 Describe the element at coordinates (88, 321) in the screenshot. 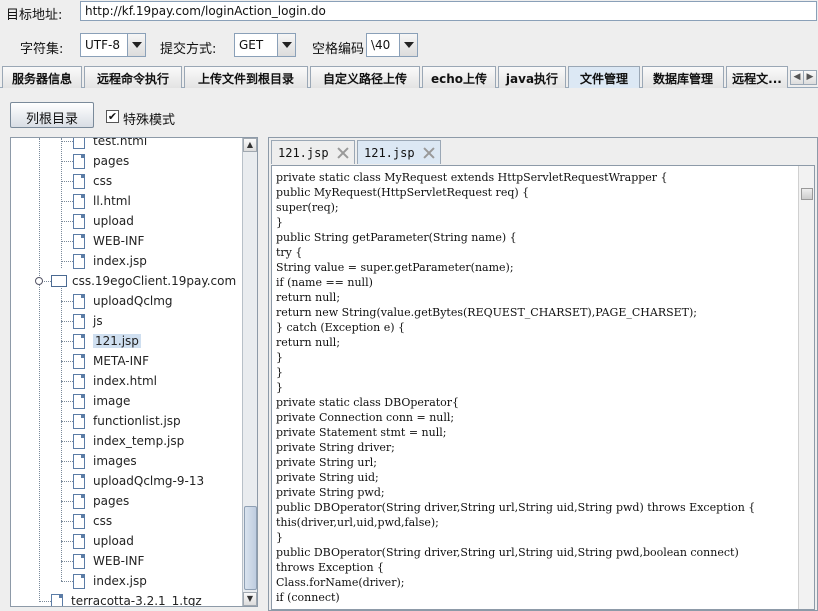

I see `tree-file: js` at that location.